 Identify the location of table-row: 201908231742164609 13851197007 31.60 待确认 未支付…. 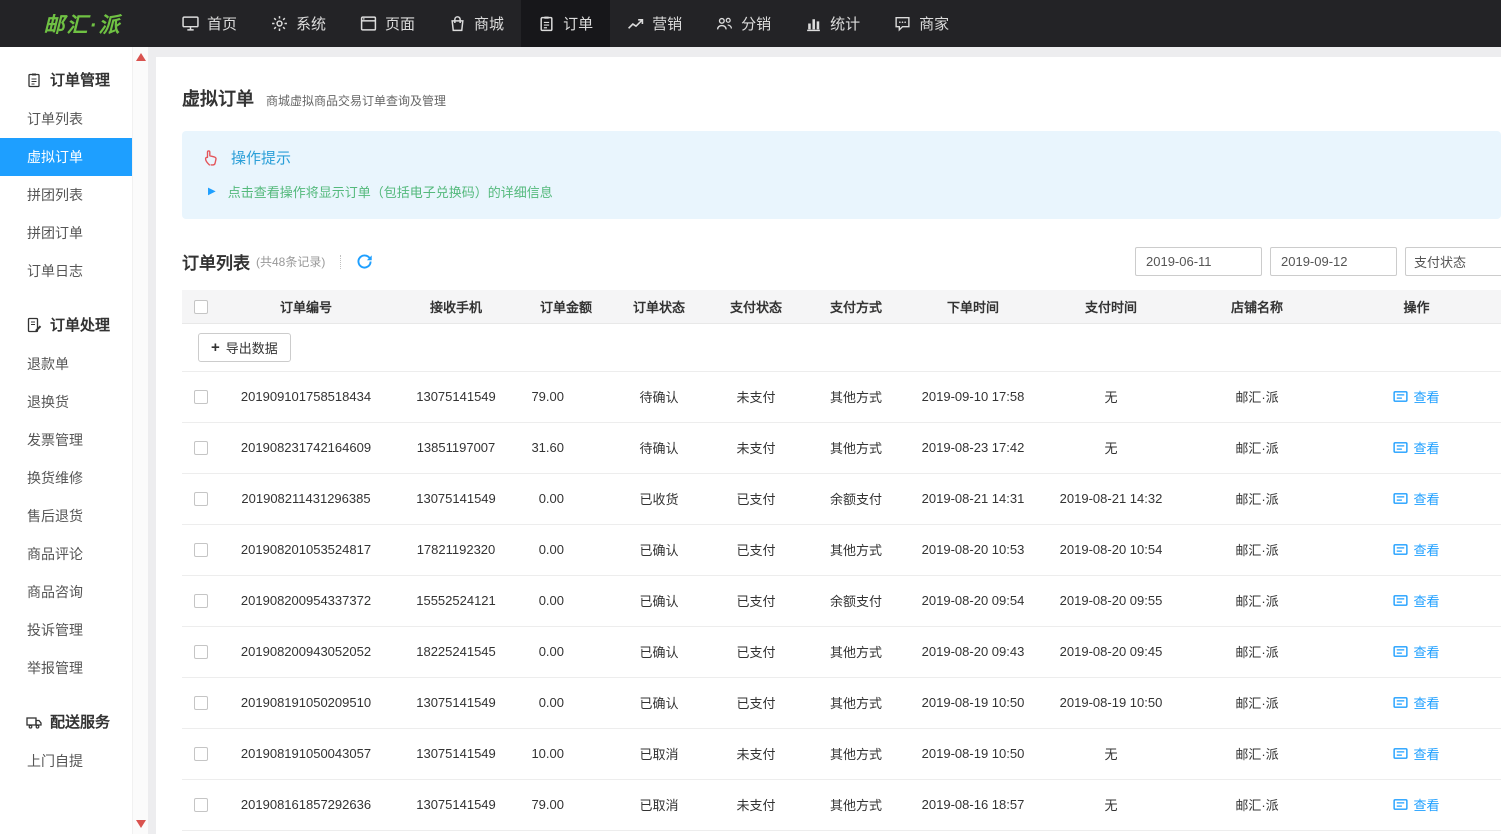
(841, 448).